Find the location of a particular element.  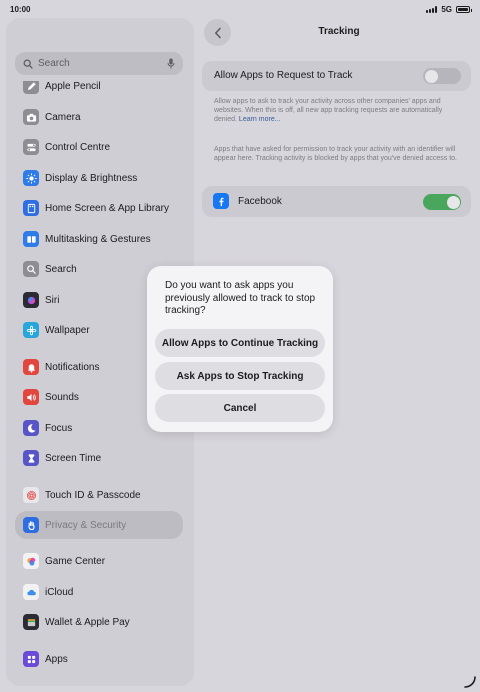

chevron-left-icon is located at coordinates (217, 32).